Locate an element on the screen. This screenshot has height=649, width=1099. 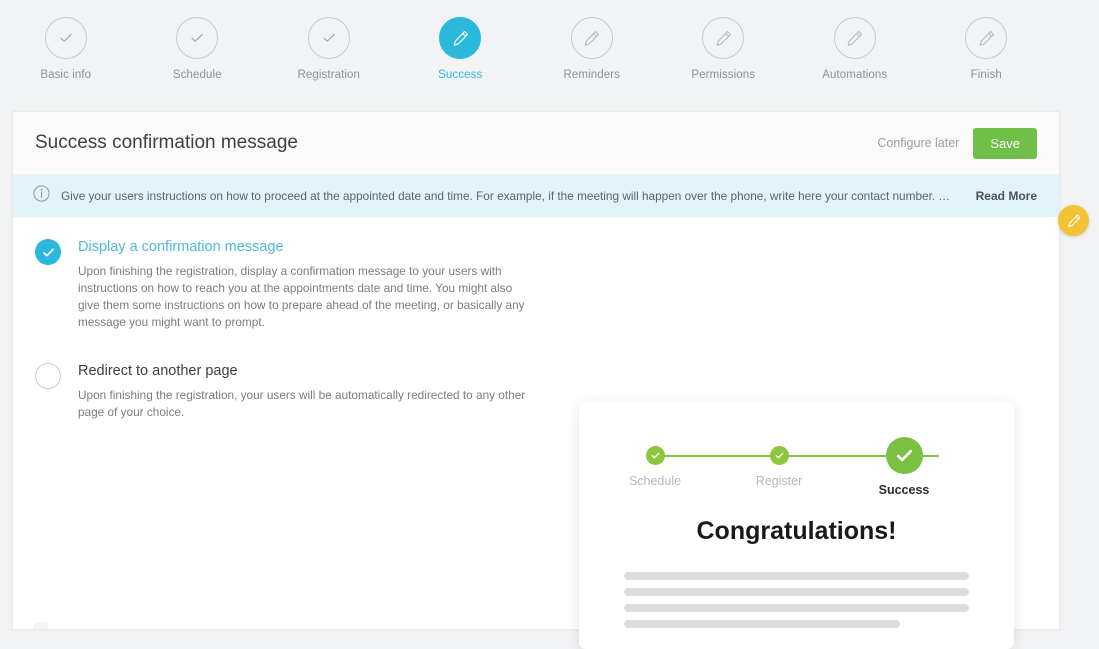
configure-later-link: Configure later is located at coordinates (918, 143).